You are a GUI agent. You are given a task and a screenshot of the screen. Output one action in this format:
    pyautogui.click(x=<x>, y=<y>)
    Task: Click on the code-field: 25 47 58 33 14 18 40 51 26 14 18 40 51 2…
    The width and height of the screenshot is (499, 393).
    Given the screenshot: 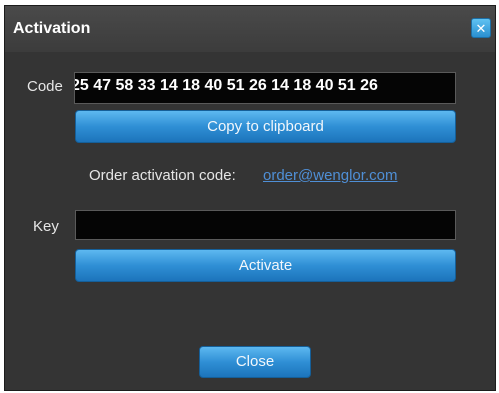 What is the action you would take?
    pyautogui.click(x=265, y=88)
    